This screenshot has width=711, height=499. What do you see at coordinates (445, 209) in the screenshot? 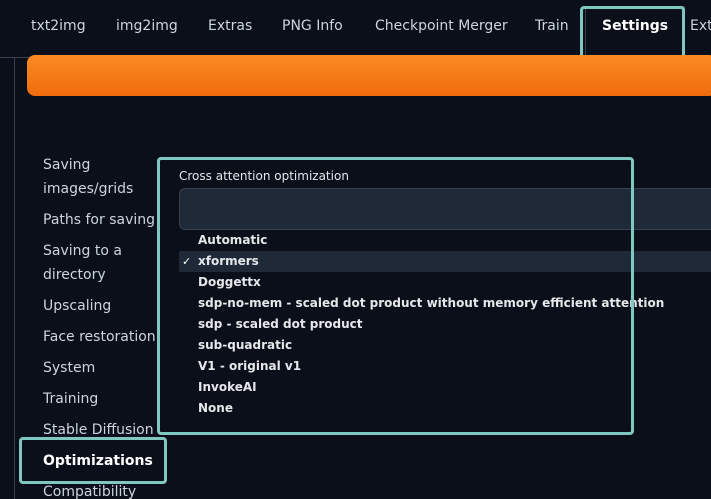
I see `cross-attention-input` at bounding box center [445, 209].